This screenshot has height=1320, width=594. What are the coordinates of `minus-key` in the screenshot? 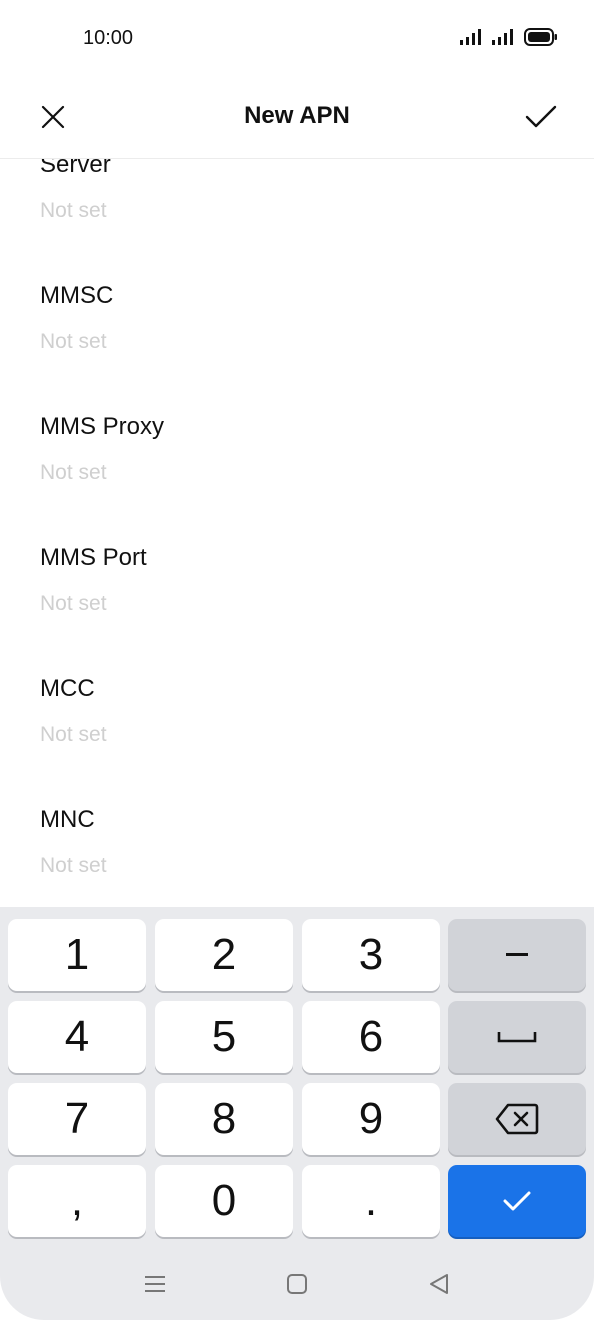 It's located at (517, 955).